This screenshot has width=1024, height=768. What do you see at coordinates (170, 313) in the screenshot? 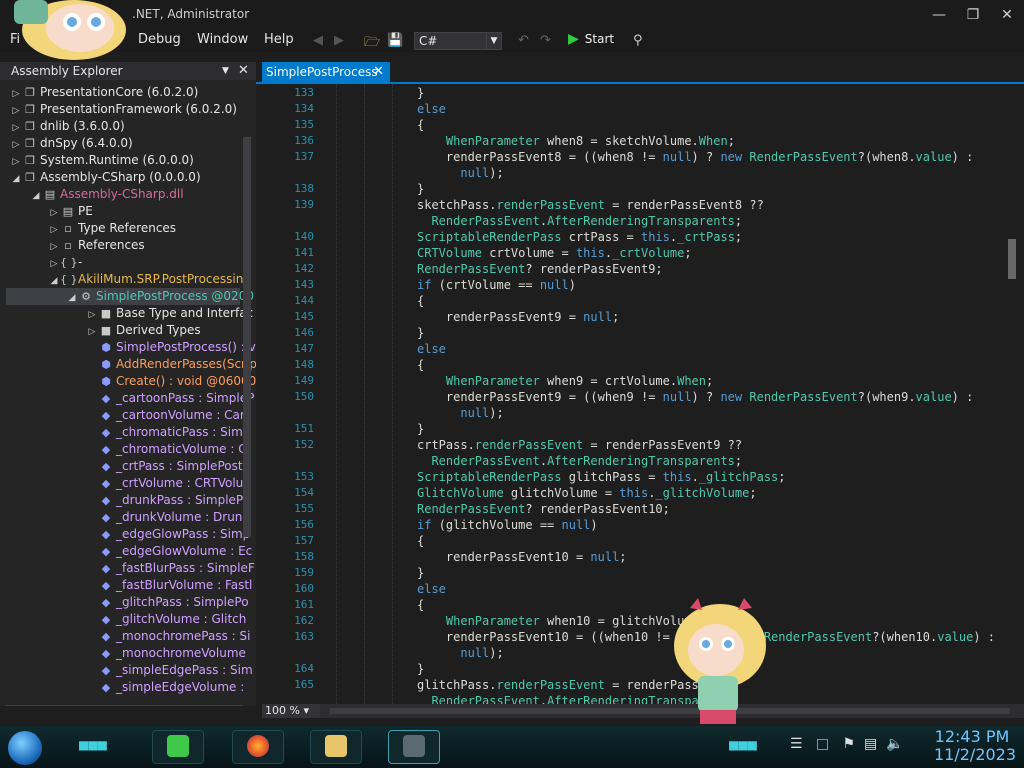
I see `tree-item-base-types: ▷ ■ Base Type and Interfac` at bounding box center [170, 313].